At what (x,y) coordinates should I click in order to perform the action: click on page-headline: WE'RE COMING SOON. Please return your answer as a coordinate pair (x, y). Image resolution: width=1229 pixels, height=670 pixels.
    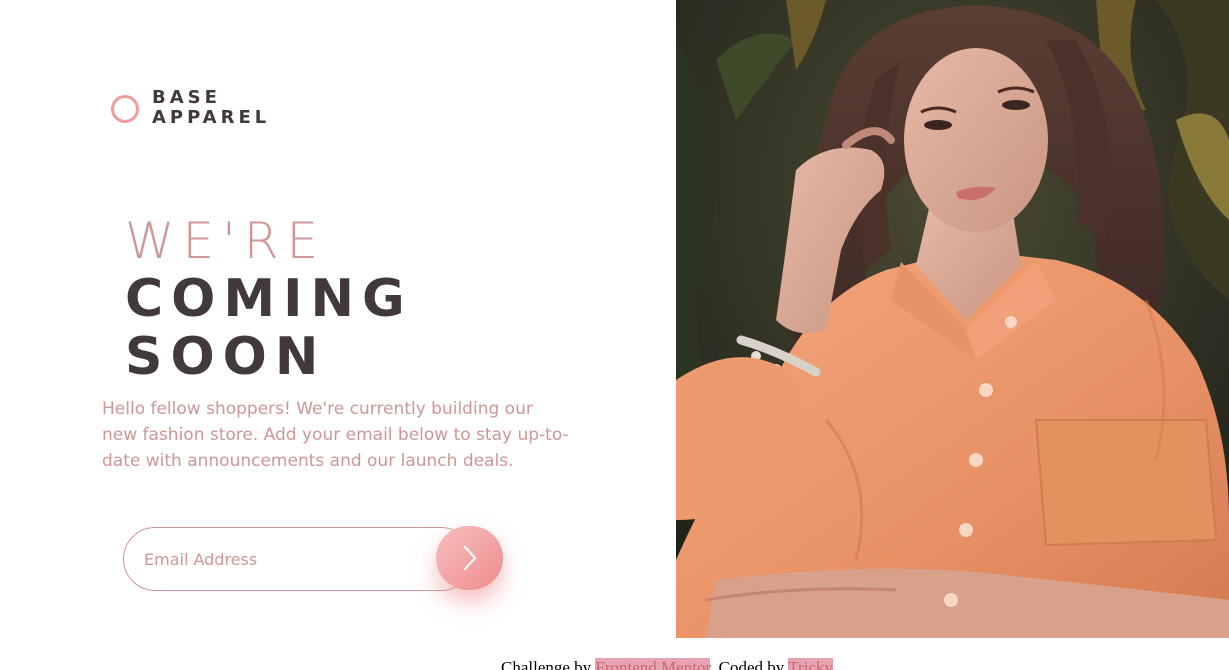
    Looking at the image, I should click on (269, 299).